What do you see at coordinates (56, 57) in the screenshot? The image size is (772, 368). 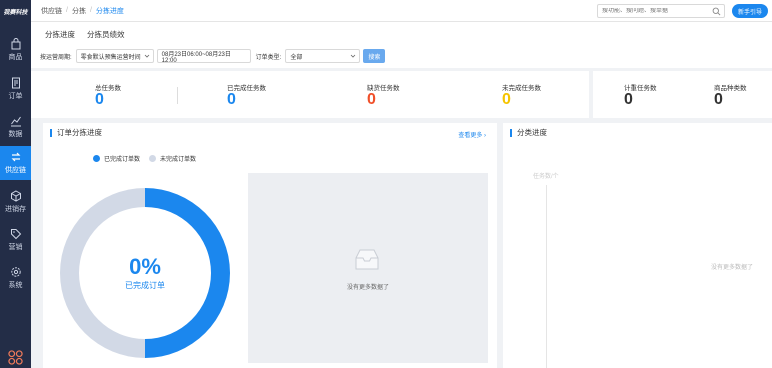 I see `period-label: 按运营周期:` at bounding box center [56, 57].